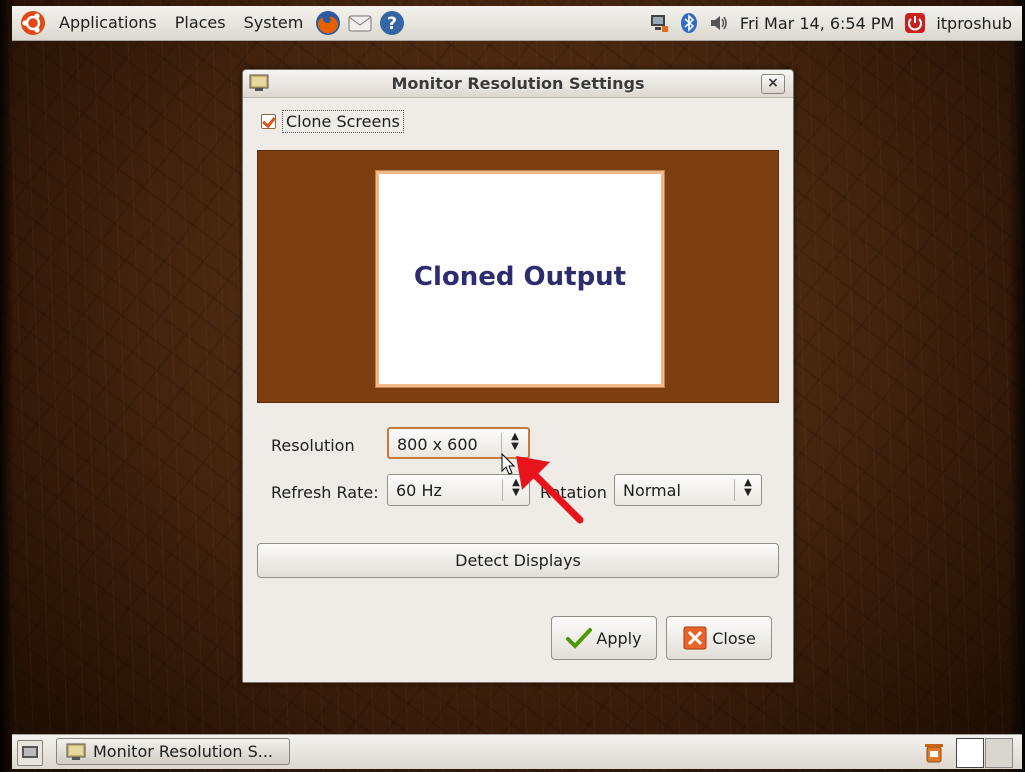 The height and width of the screenshot is (772, 1025). I want to click on resolution-value: 800 x 600, so click(437, 444).